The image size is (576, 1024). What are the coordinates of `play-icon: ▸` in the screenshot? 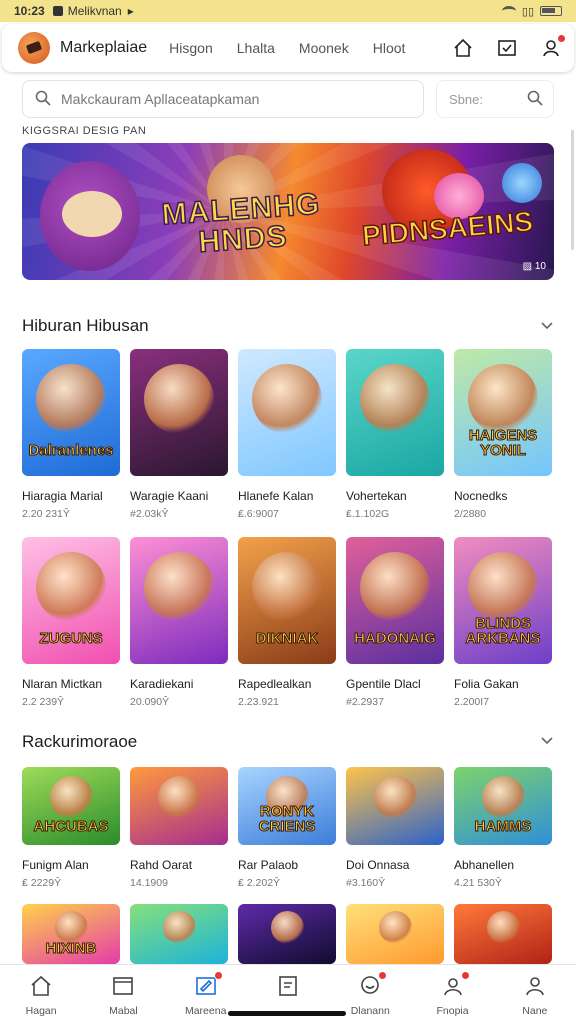 It's located at (130, 11).